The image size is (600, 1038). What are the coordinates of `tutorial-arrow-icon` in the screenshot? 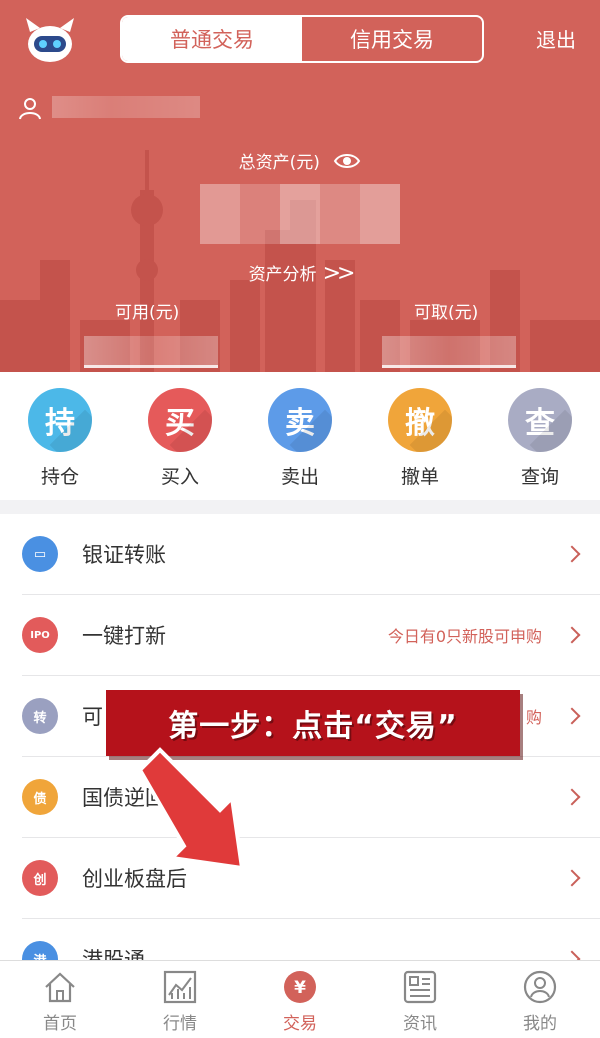 It's located at (191, 809).